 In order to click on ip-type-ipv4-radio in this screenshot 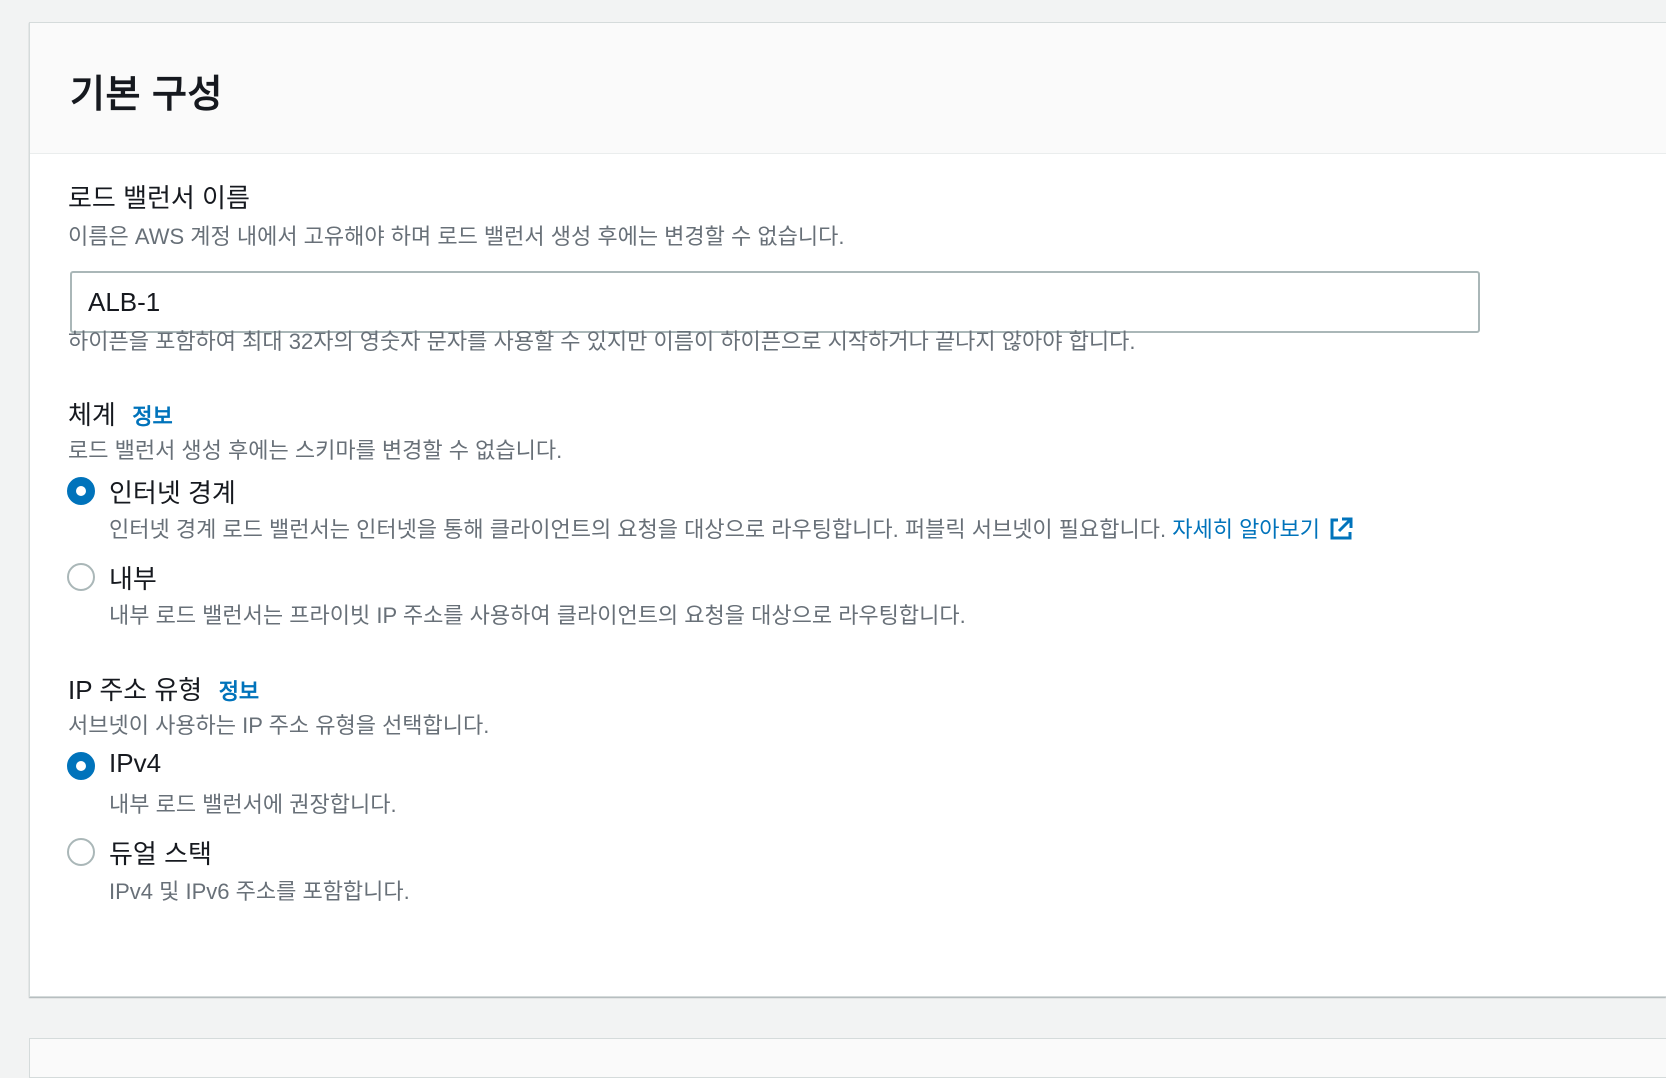, I will do `click(81, 766)`.